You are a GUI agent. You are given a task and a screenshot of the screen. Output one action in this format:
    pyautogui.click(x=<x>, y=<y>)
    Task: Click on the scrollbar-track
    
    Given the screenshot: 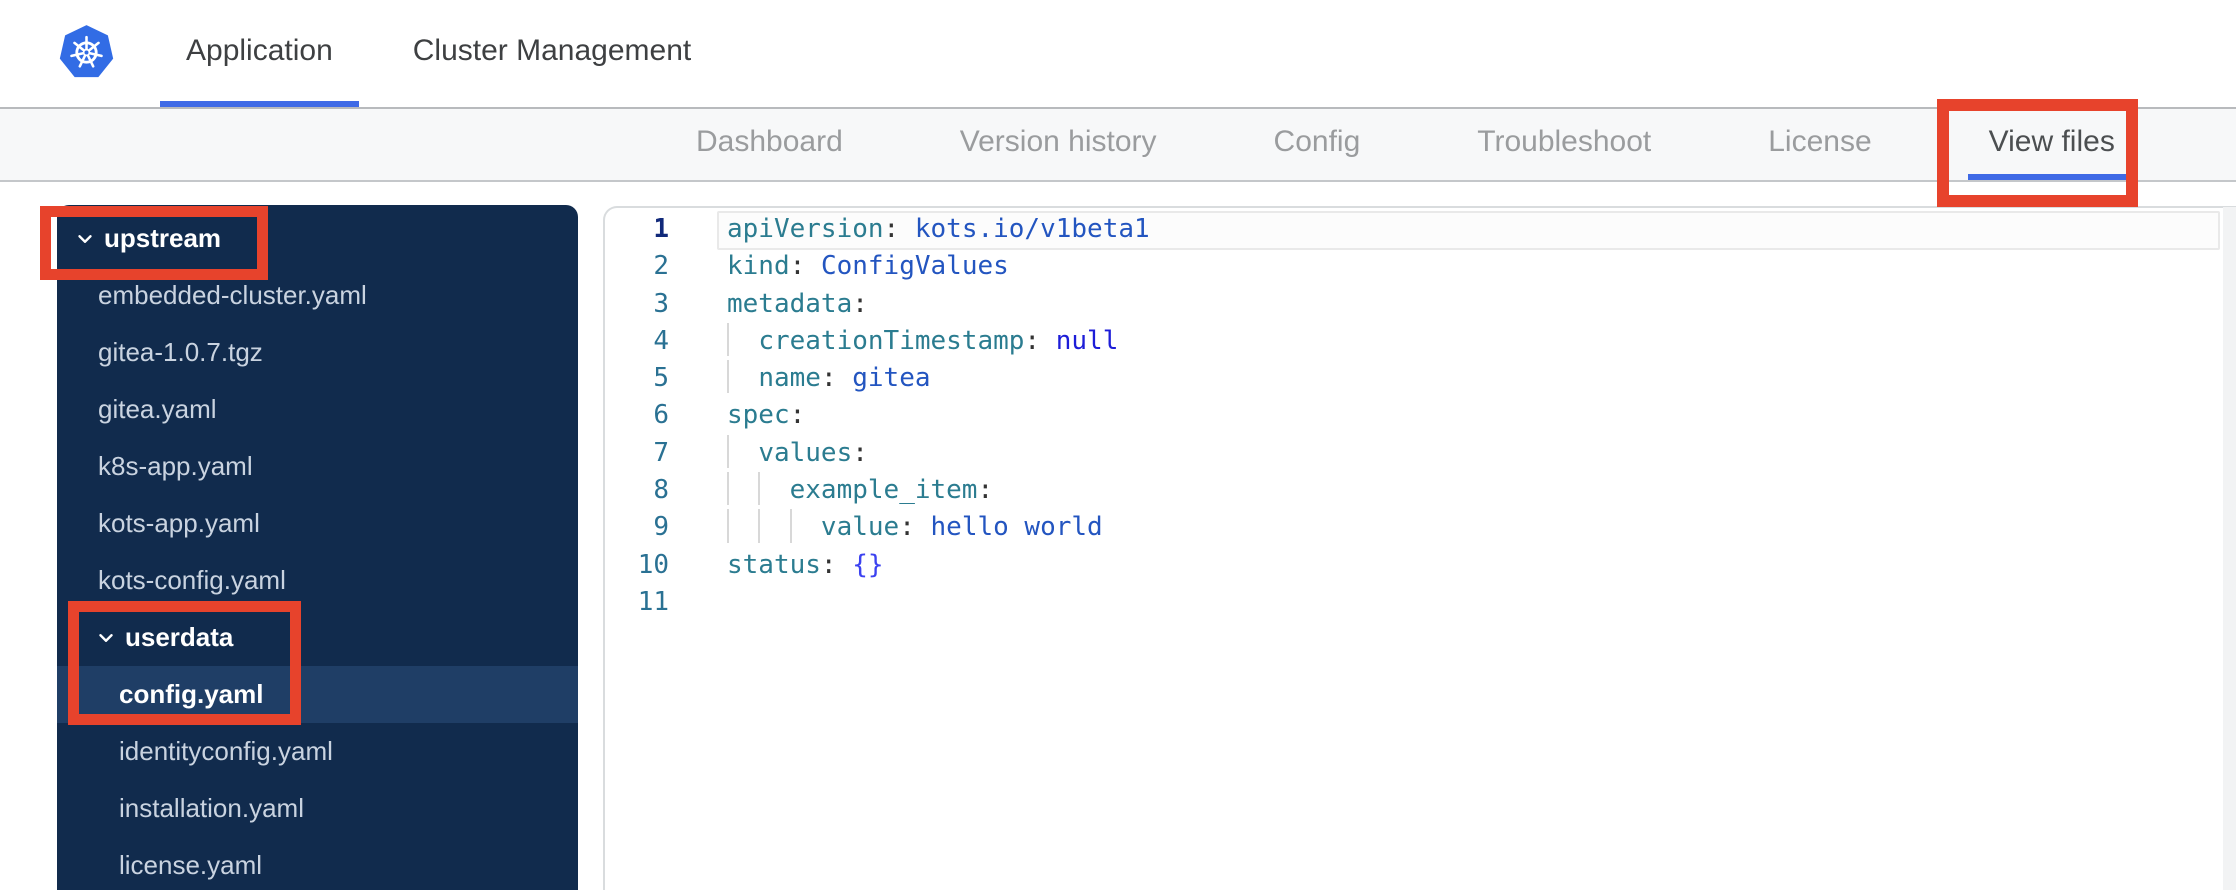 What is the action you would take?
    pyautogui.click(x=2229, y=548)
    